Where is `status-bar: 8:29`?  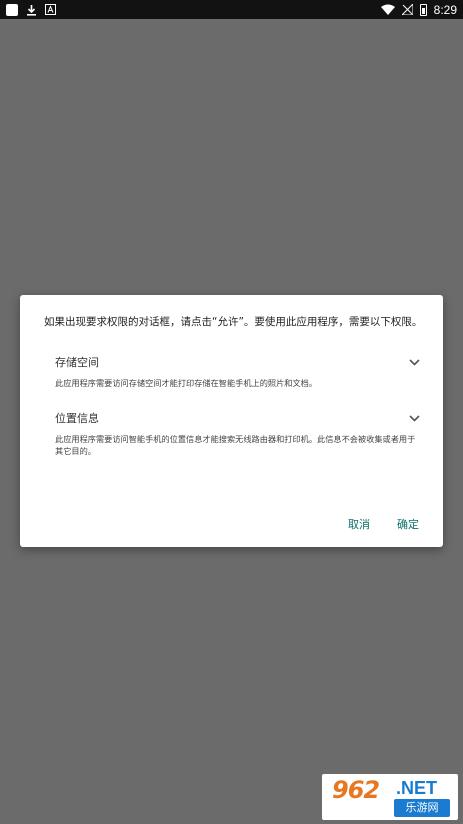
status-bar: 8:29 is located at coordinates (231, 9).